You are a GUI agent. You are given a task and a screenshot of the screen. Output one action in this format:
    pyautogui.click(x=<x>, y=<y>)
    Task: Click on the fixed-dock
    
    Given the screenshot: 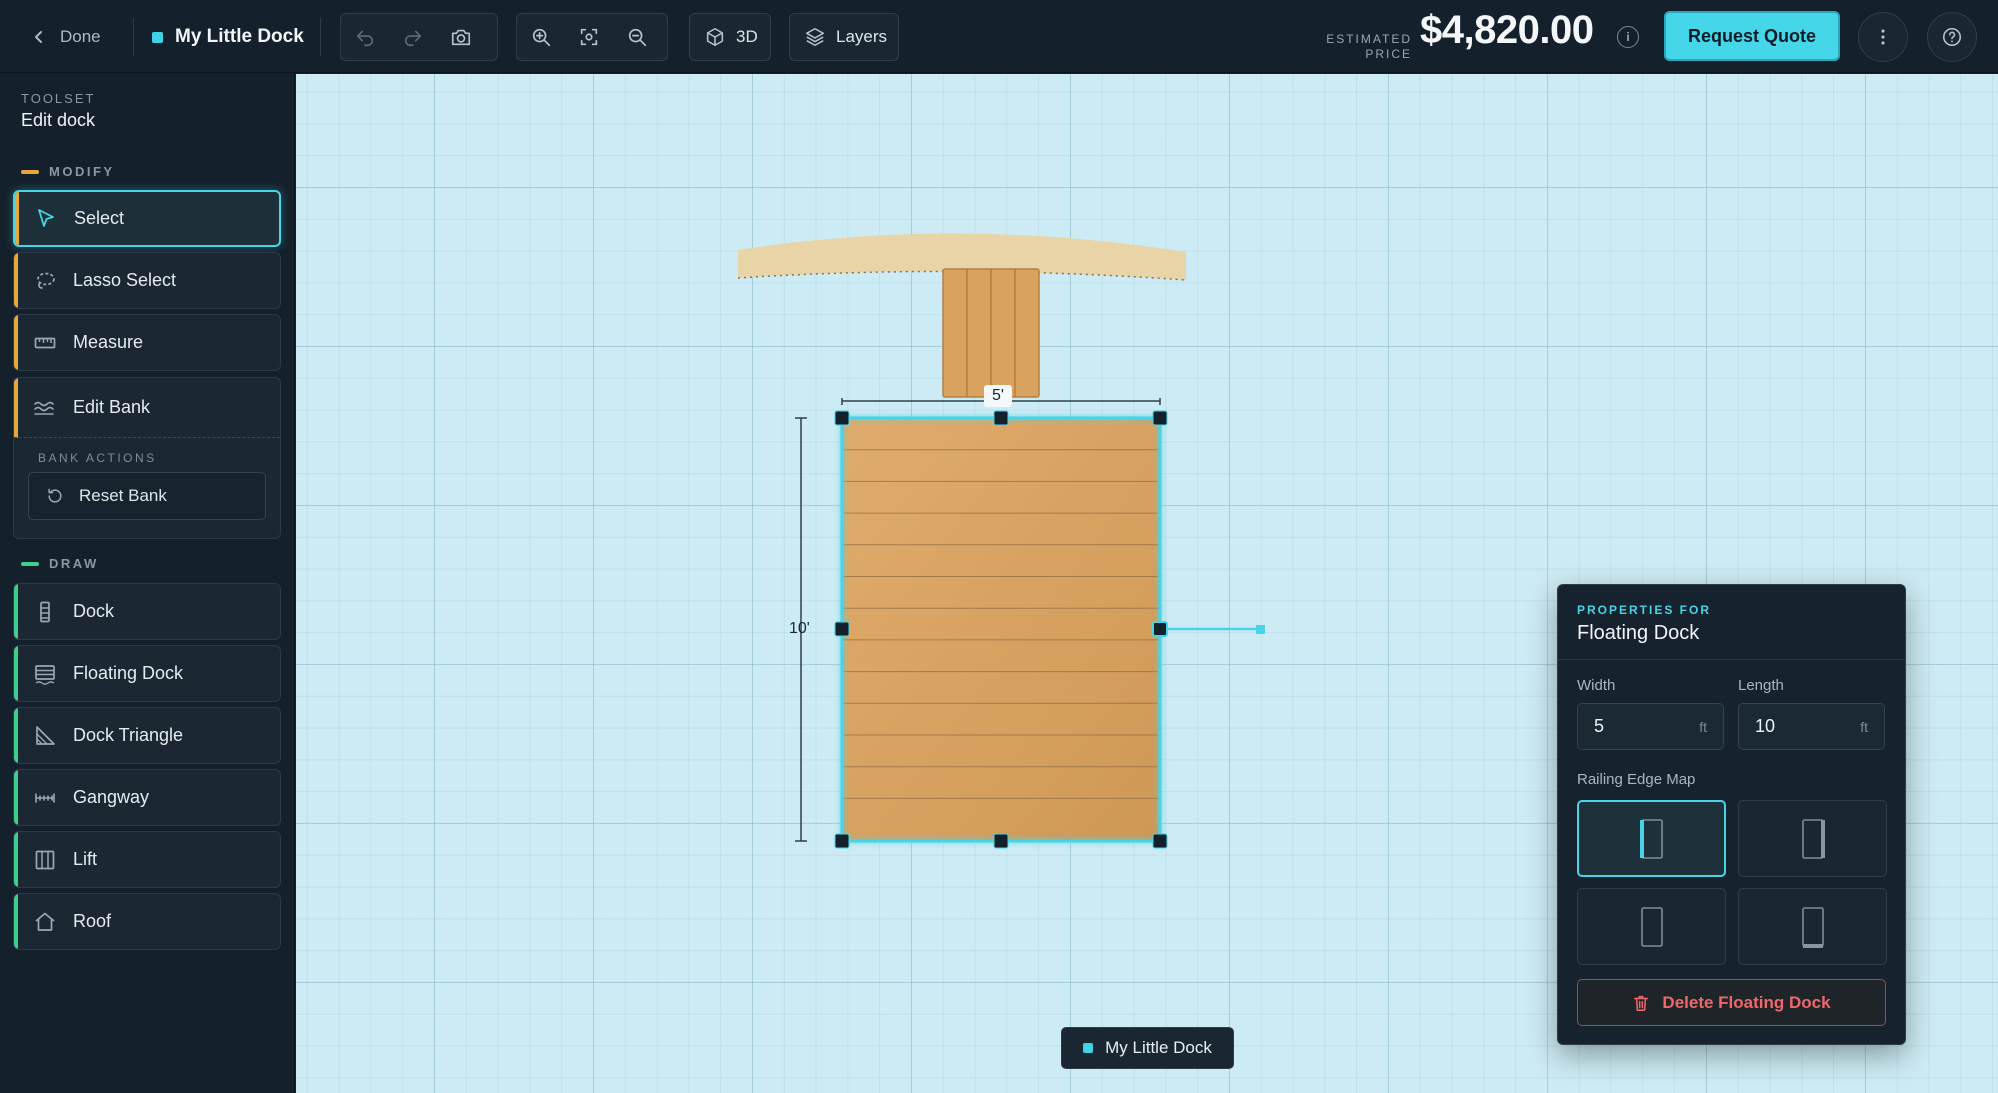 What is the action you would take?
    pyautogui.click(x=991, y=333)
    